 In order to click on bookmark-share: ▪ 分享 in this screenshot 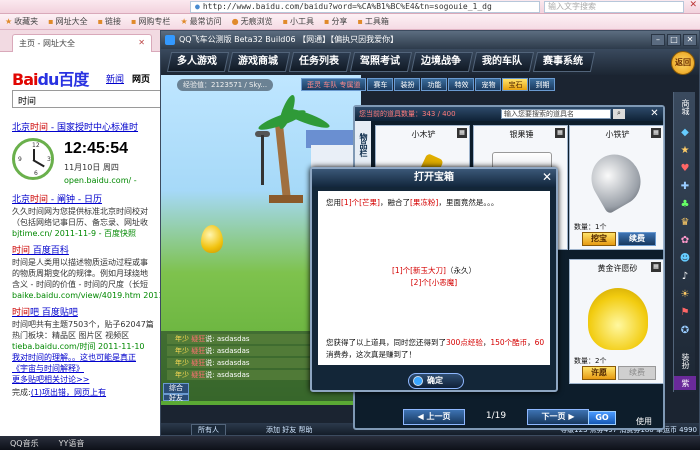, I will do `click(335, 21)`.